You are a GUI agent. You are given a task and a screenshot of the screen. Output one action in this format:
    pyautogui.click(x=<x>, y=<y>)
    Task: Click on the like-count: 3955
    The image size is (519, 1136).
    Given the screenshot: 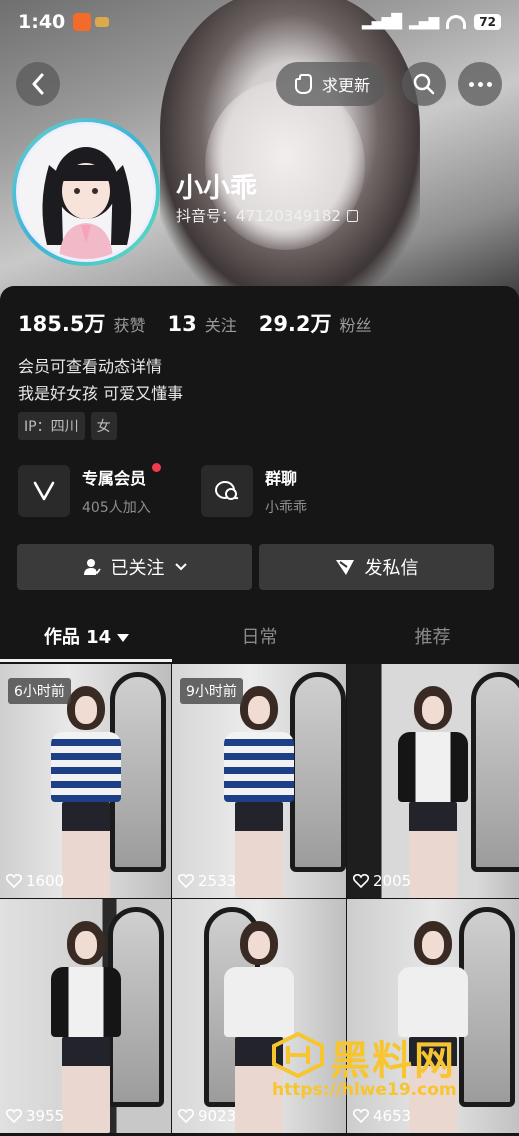 What is the action you would take?
    pyautogui.click(x=35, y=1116)
    